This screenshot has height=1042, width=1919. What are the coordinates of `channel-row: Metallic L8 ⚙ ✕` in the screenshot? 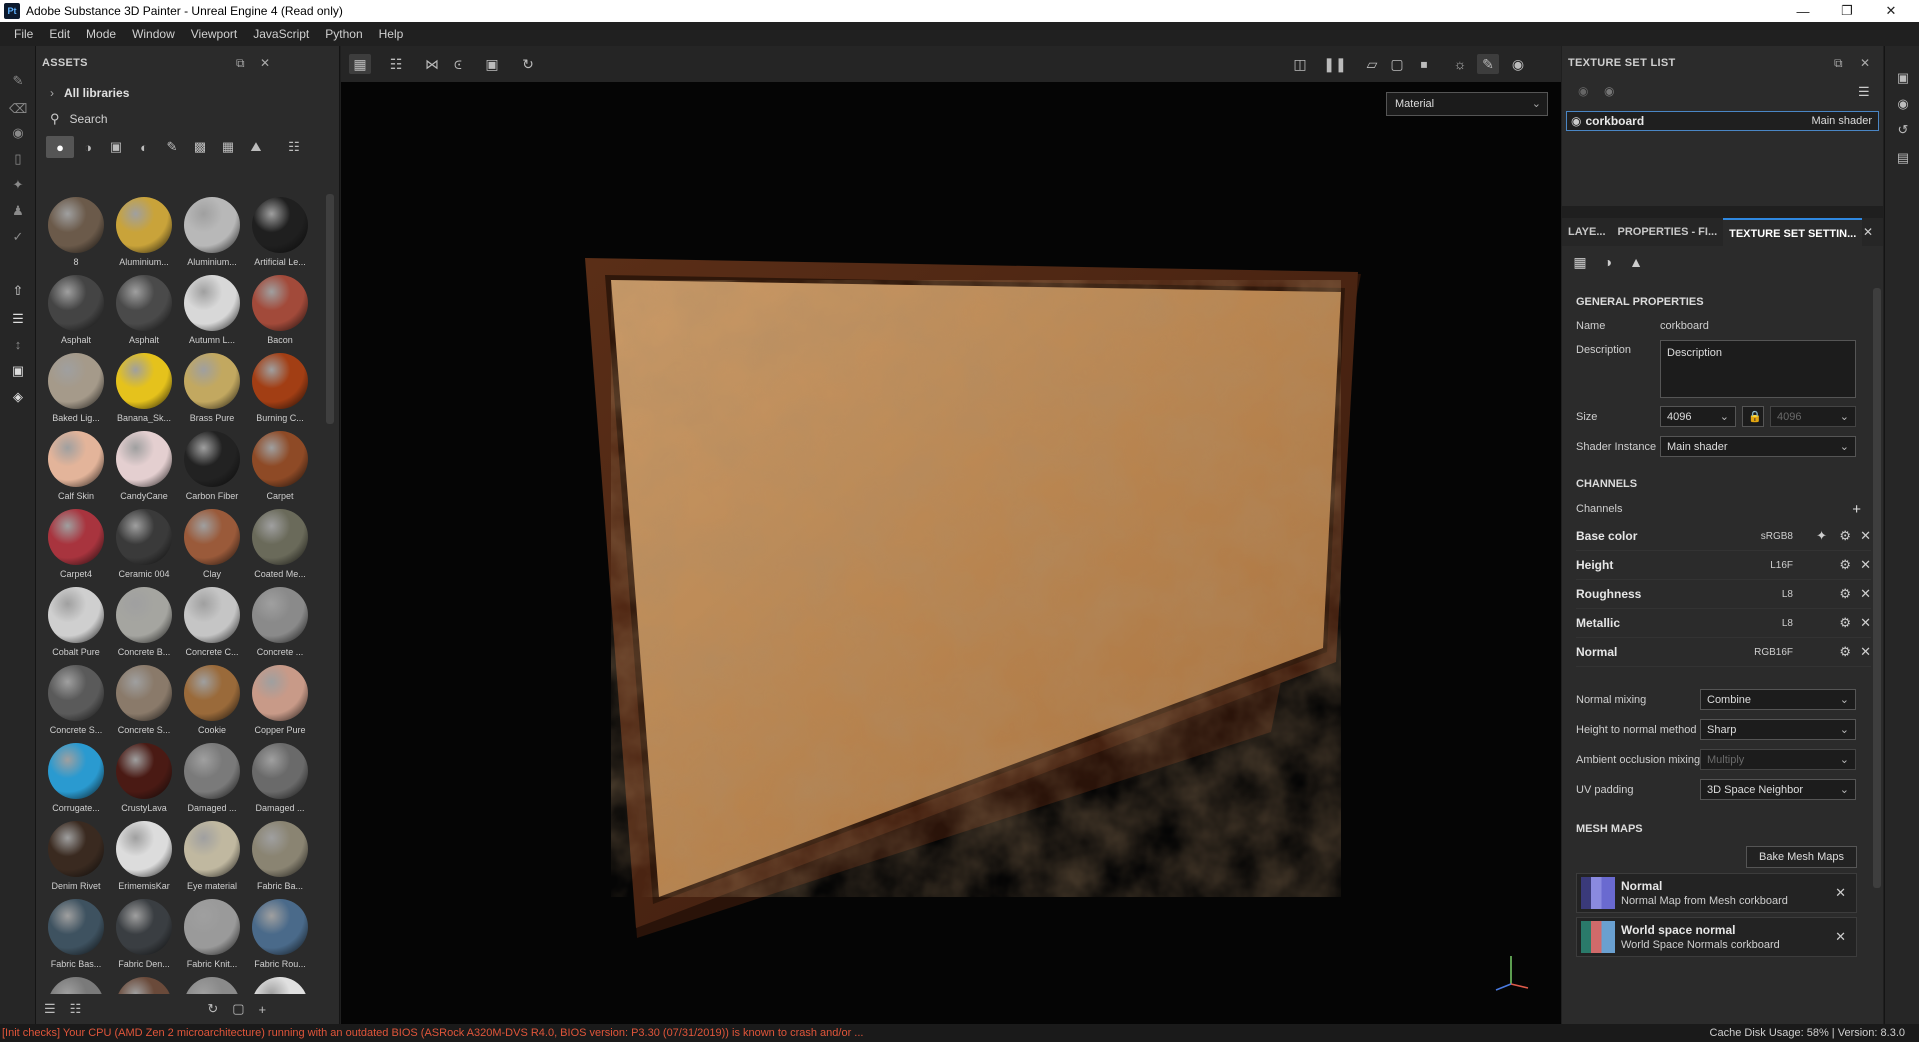 It's located at (1723, 623).